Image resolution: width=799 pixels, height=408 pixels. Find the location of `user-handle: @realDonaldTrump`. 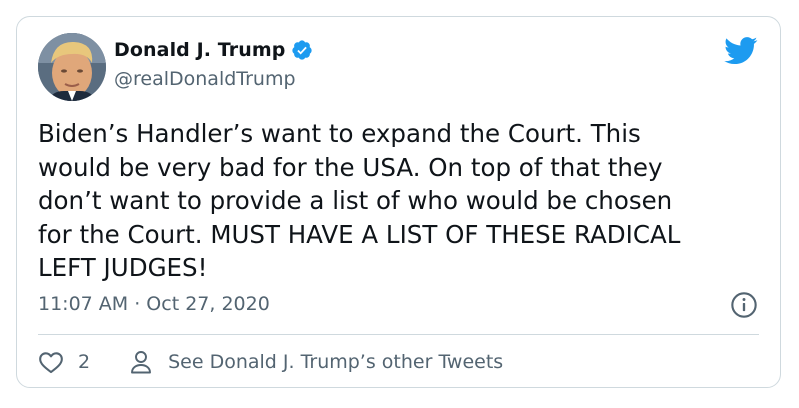

user-handle: @realDonaldTrump is located at coordinates (205, 79).